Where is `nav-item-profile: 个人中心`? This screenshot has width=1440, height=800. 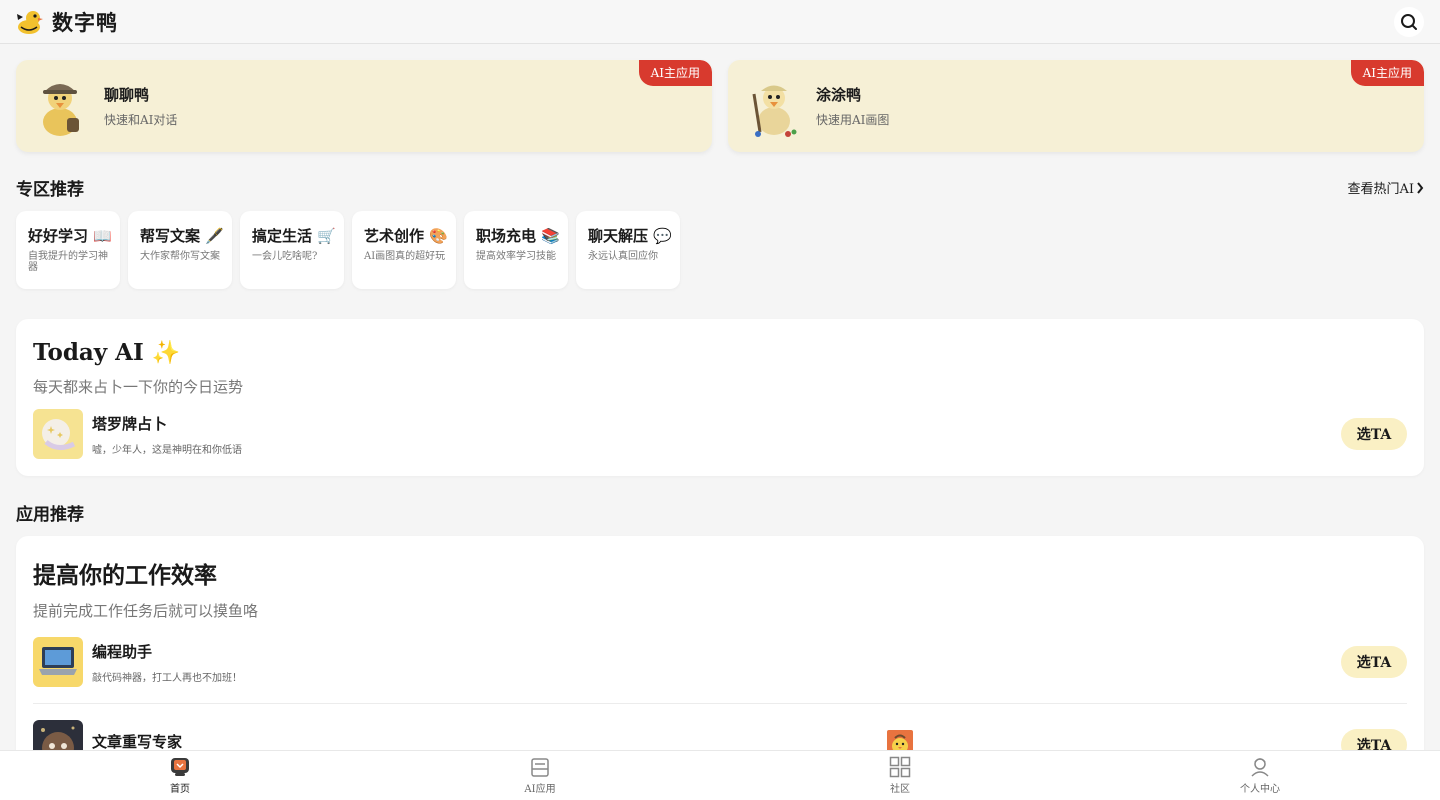
nav-item-profile: 个人中心 is located at coordinates (1260, 775).